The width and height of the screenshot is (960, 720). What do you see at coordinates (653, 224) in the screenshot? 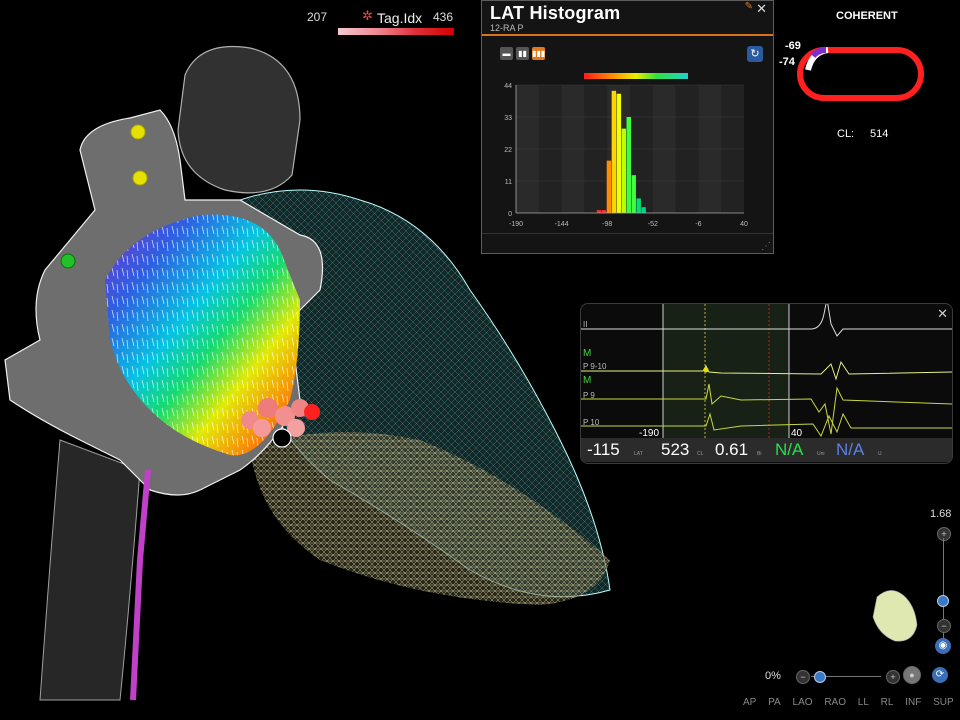
I see `x-tick-label: -52` at bounding box center [653, 224].